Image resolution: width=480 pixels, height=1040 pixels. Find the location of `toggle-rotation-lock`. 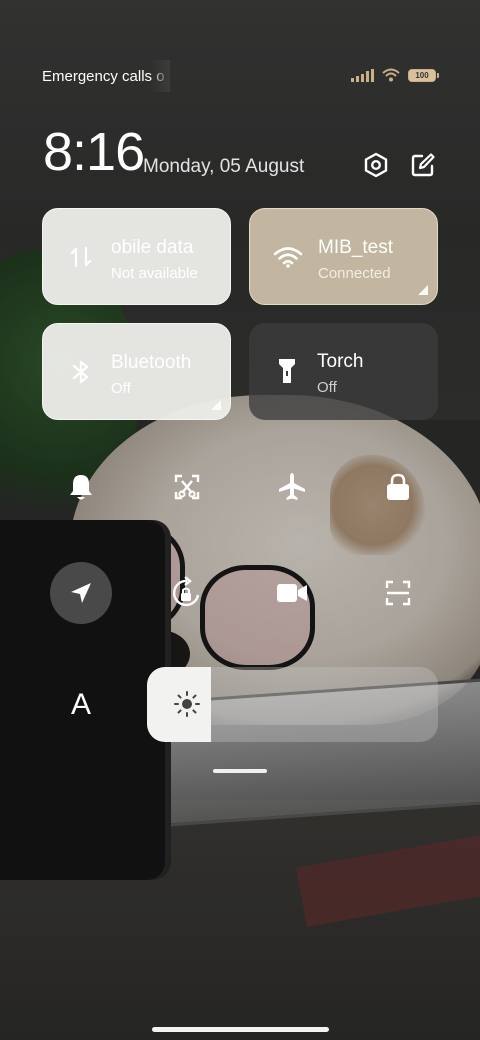

toggle-rotation-lock is located at coordinates (187, 593).